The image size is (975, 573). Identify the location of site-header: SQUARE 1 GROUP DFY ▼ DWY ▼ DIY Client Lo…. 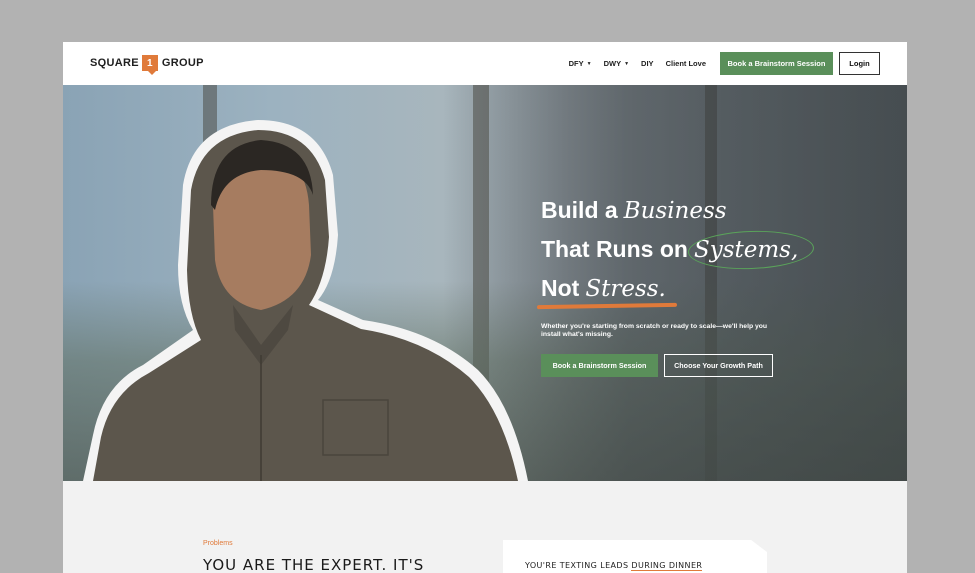
(485, 63).